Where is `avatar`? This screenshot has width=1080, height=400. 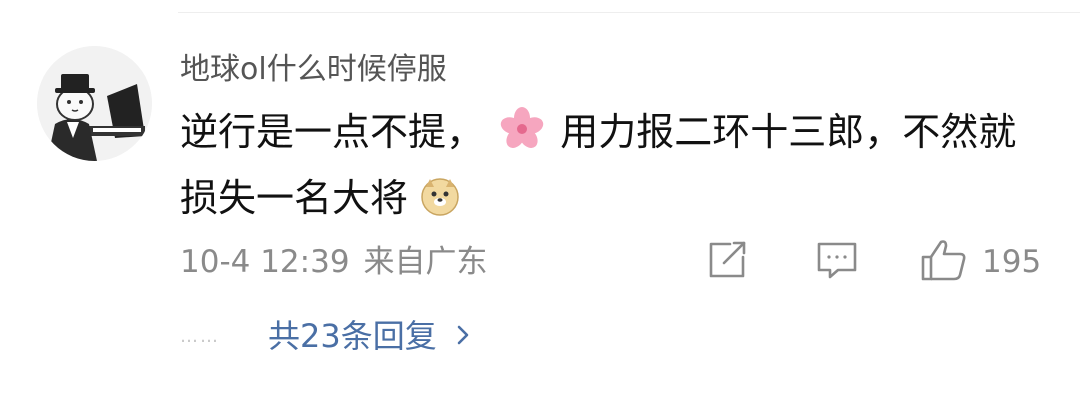 avatar is located at coordinates (94, 103).